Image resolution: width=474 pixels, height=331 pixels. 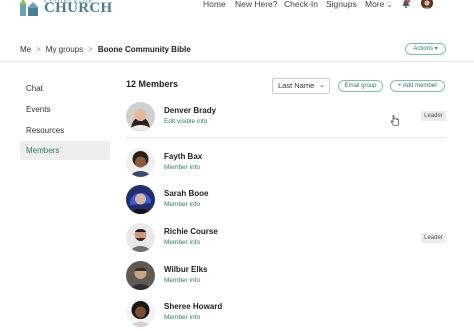 I want to click on chevron-down-icon: ▾, so click(x=436, y=49).